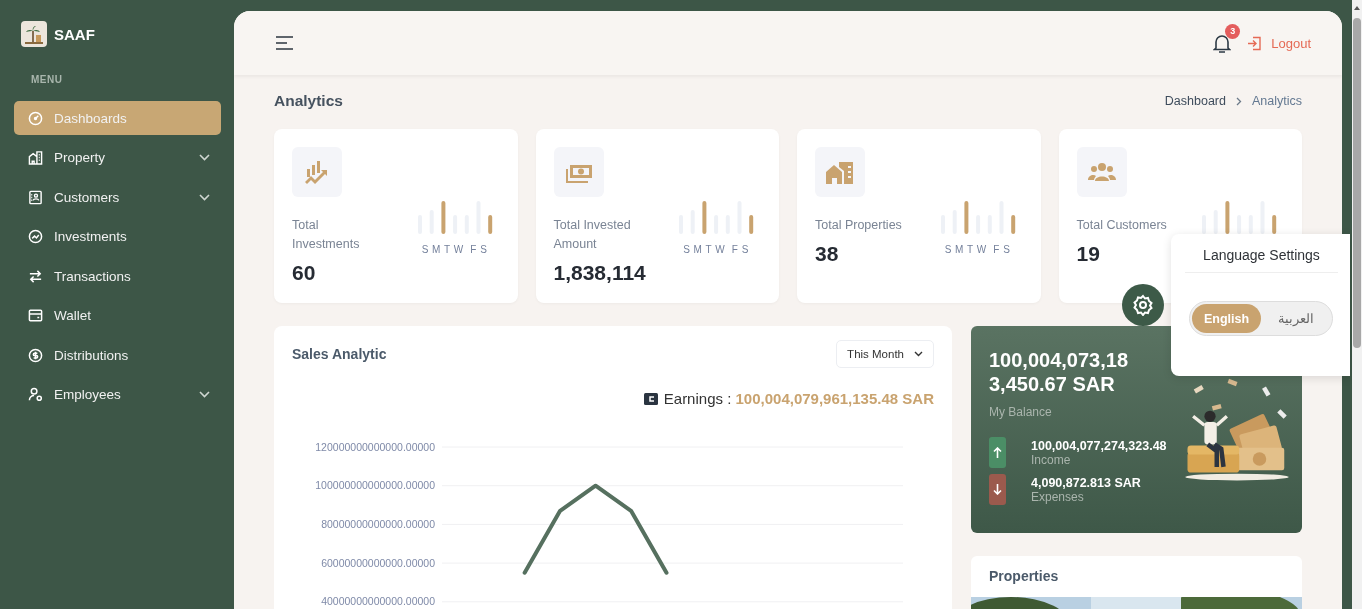 Image resolution: width=1362 pixels, height=609 pixels. What do you see at coordinates (1195, 101) in the screenshot?
I see `breadcrumb-link: Dashboard` at bounding box center [1195, 101].